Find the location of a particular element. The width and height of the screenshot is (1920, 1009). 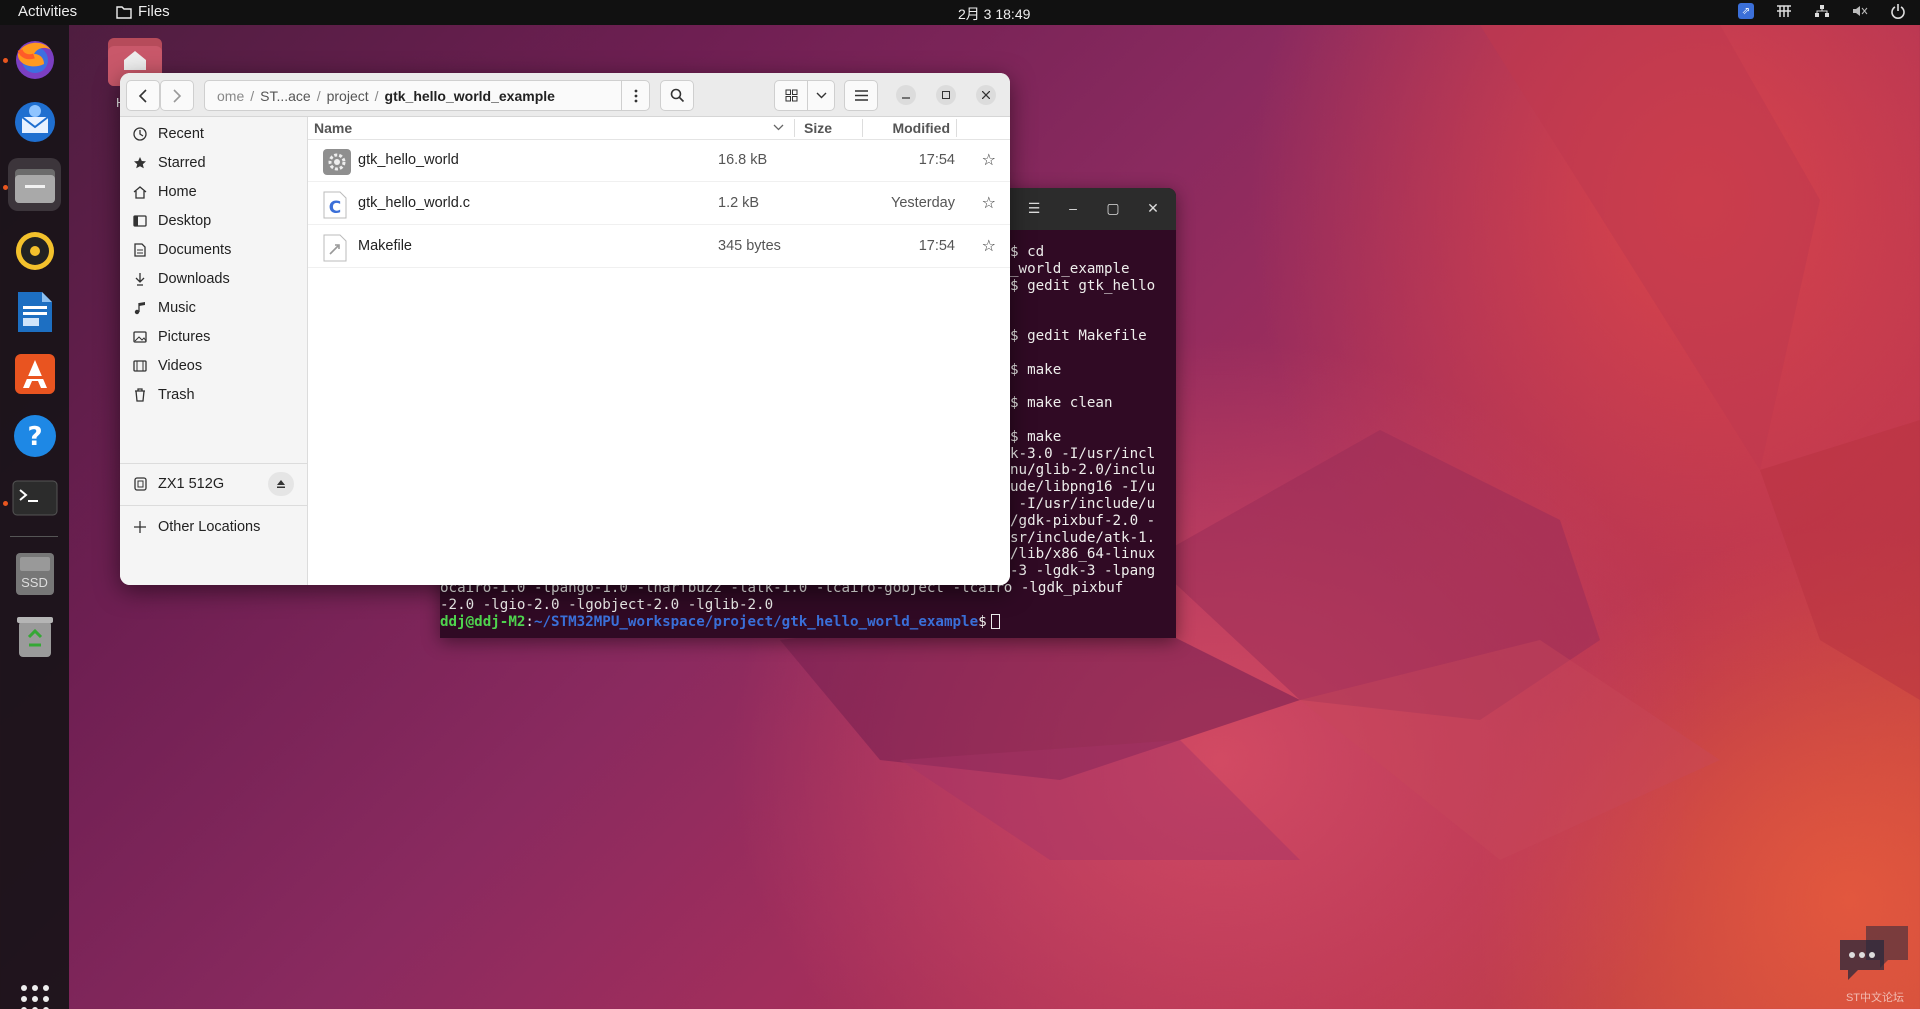

terminal-text: $ cd is located at coordinates (1027, 252).